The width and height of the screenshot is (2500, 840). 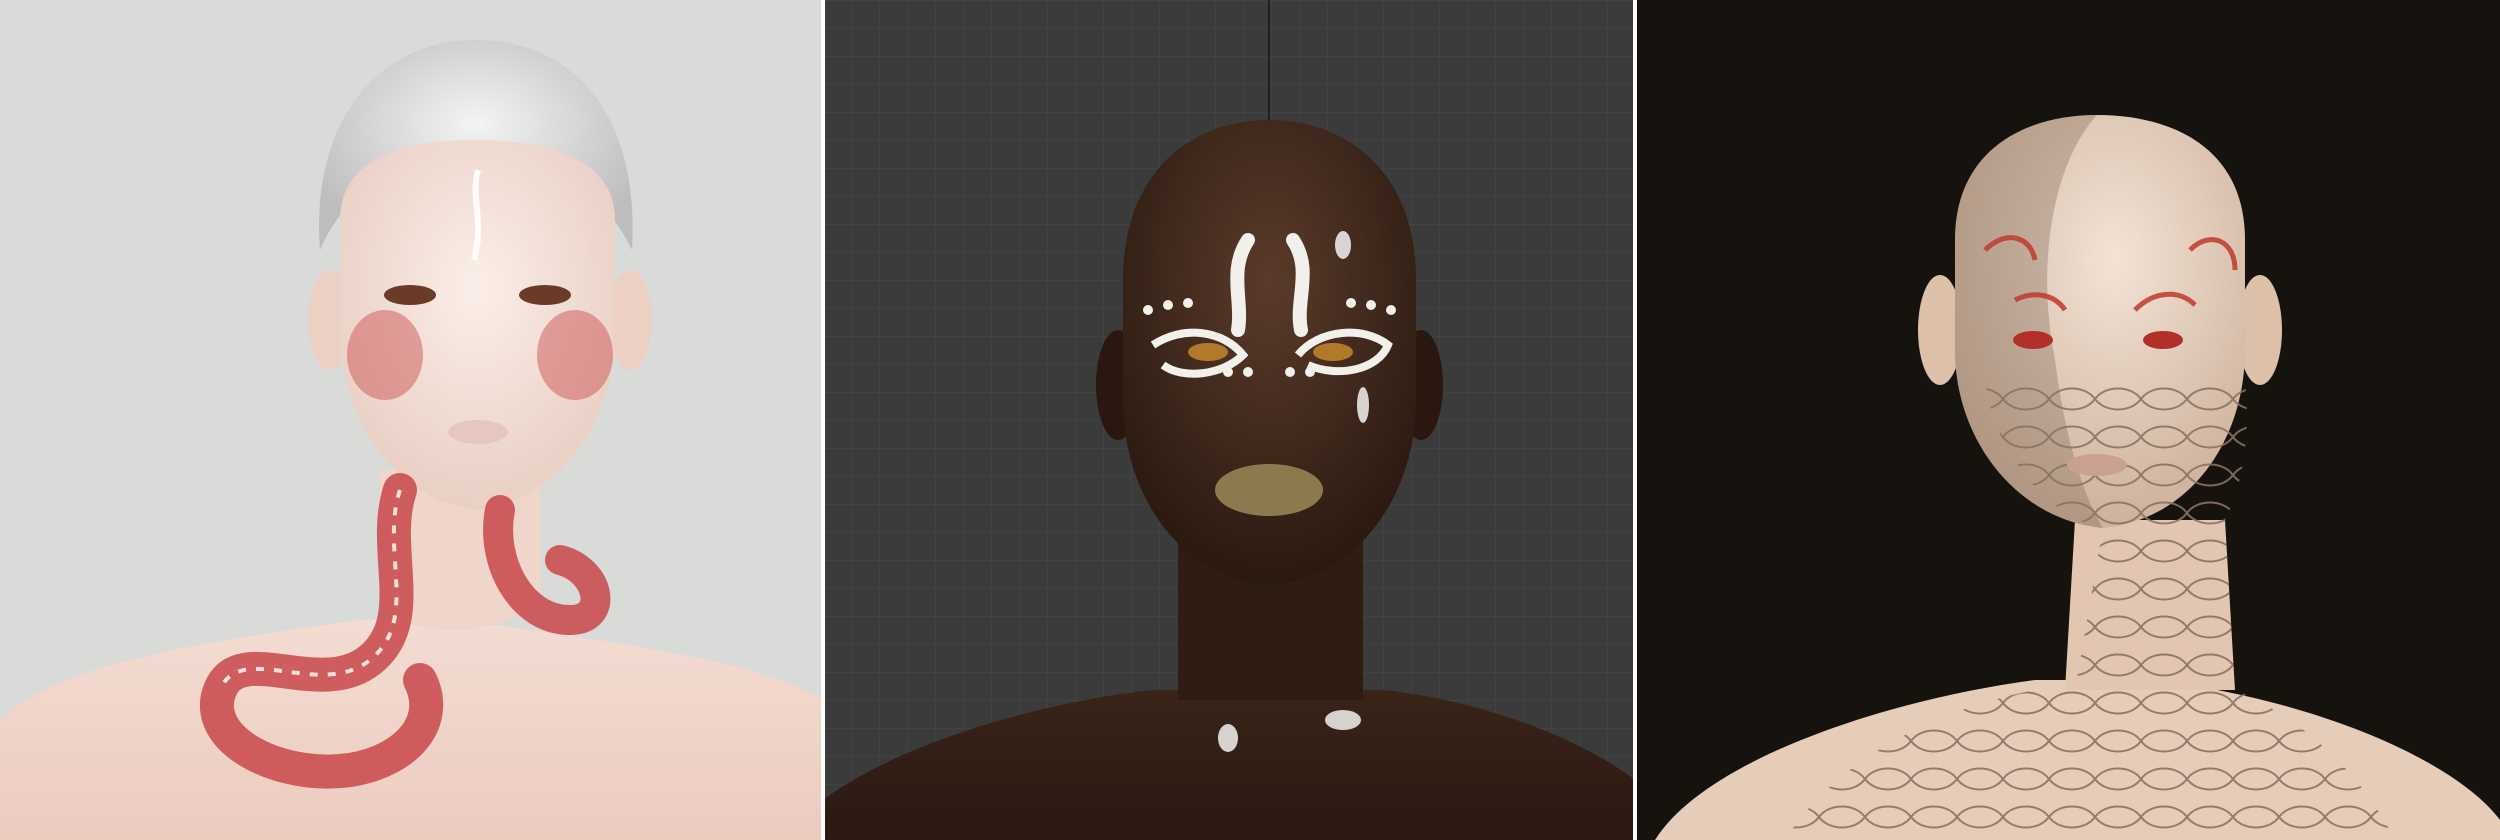 What do you see at coordinates (2033, 340) in the screenshot?
I see `right-eye-left` at bounding box center [2033, 340].